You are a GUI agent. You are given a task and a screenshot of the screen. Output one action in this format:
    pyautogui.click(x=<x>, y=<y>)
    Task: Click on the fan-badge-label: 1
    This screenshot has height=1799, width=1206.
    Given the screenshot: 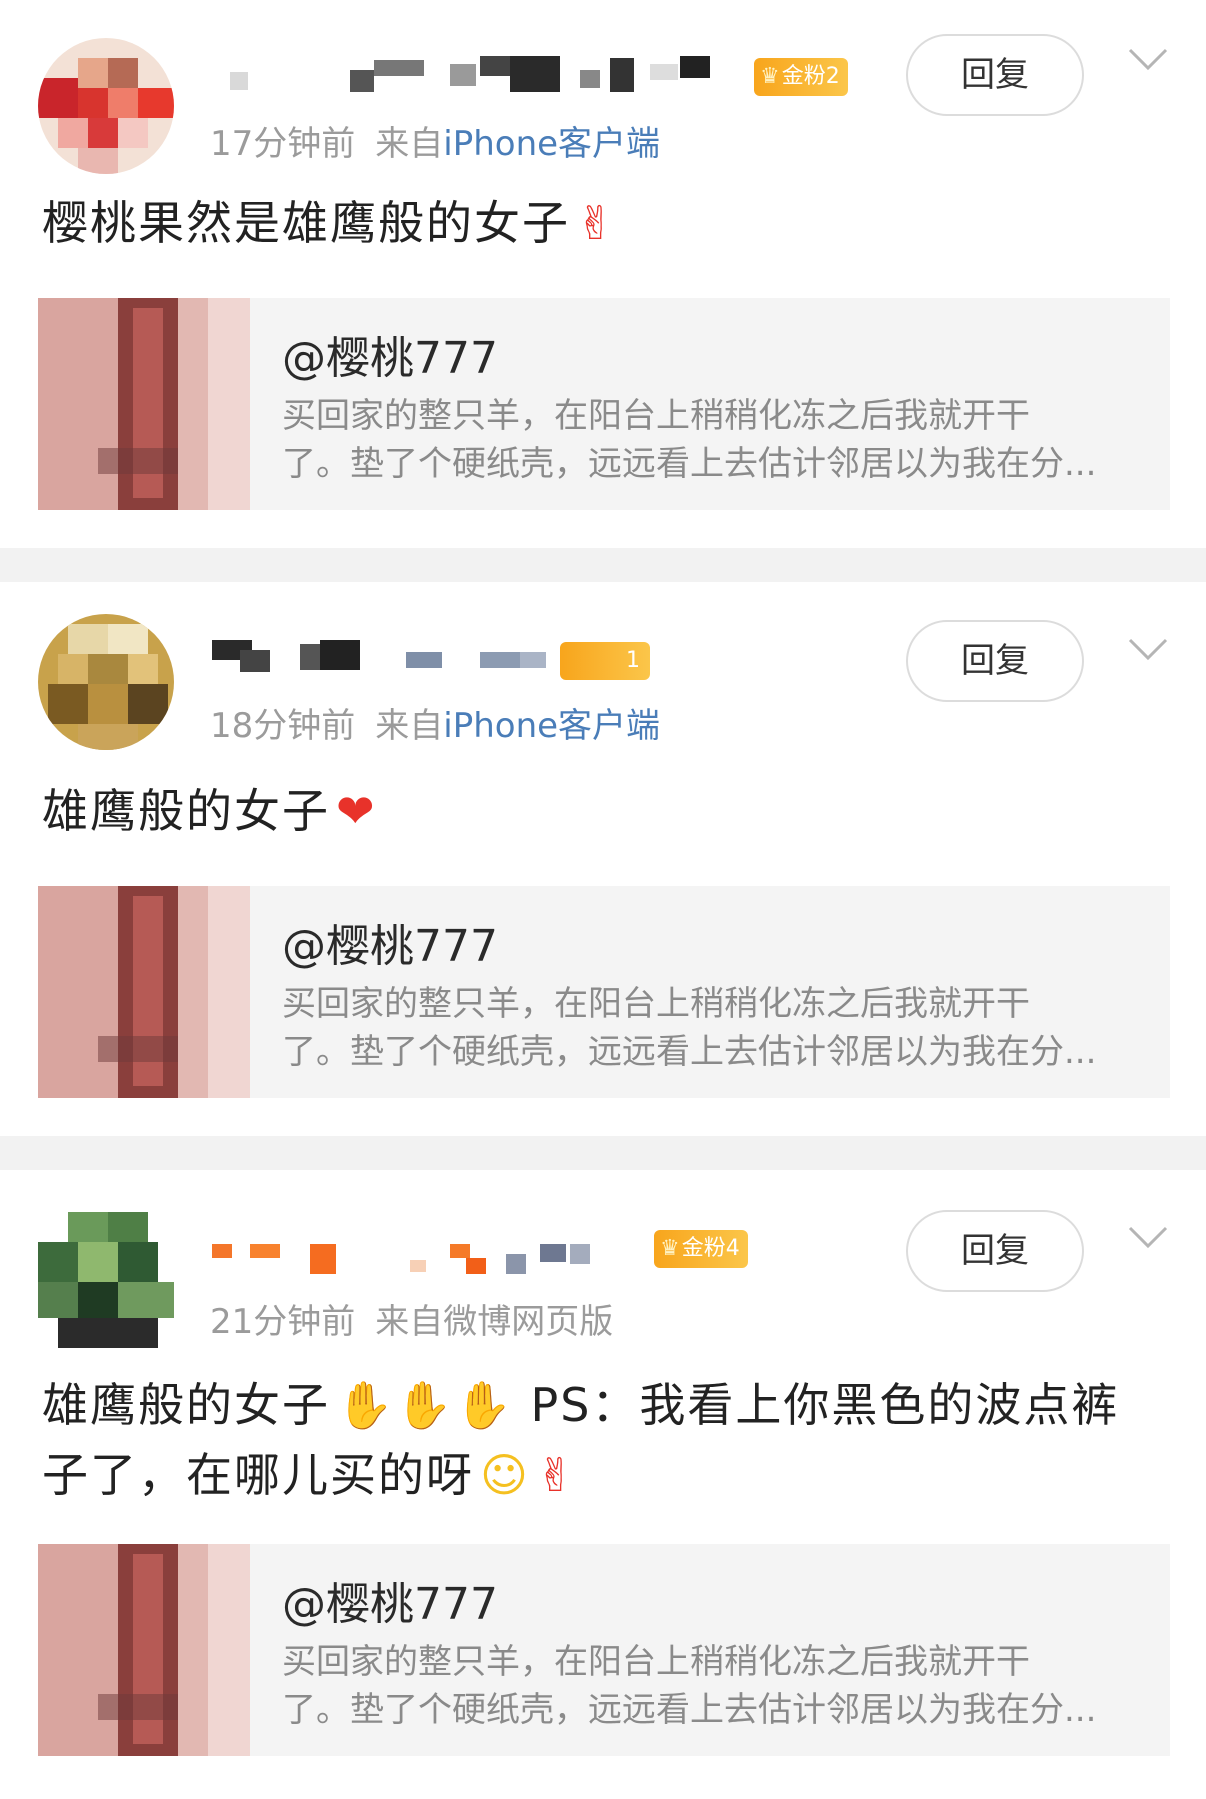 What is the action you would take?
    pyautogui.click(x=633, y=660)
    